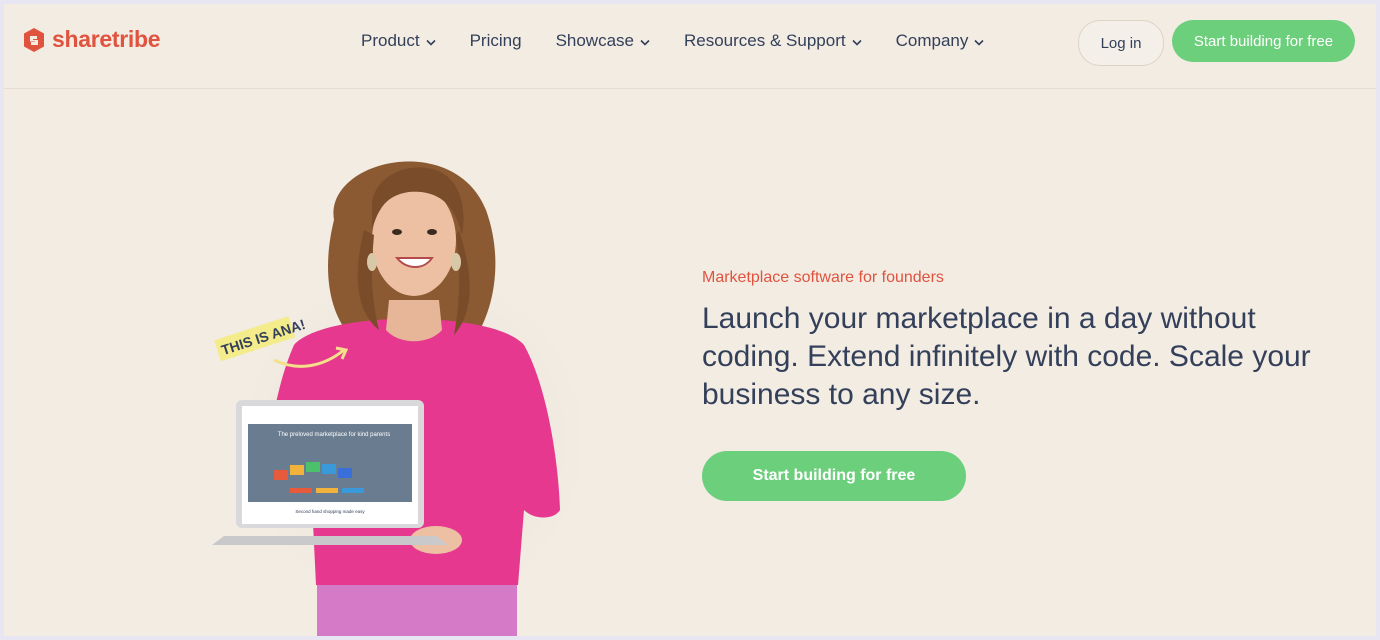  Describe the element at coordinates (594, 40) in the screenshot. I see `nav-label: Showcase` at that location.